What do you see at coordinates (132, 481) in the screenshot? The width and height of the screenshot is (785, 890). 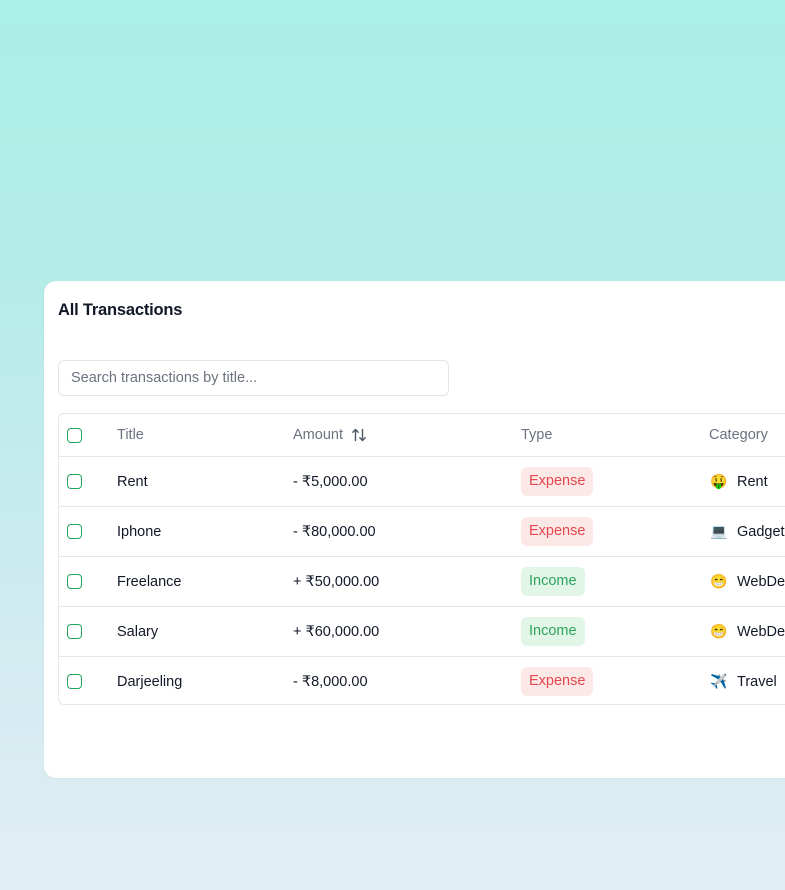 I see `row-title: Rent` at bounding box center [132, 481].